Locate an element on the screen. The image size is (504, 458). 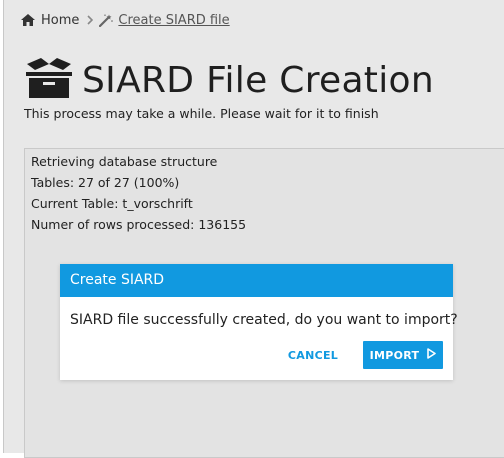
dialog-title: Create SIARD is located at coordinates (256, 280).